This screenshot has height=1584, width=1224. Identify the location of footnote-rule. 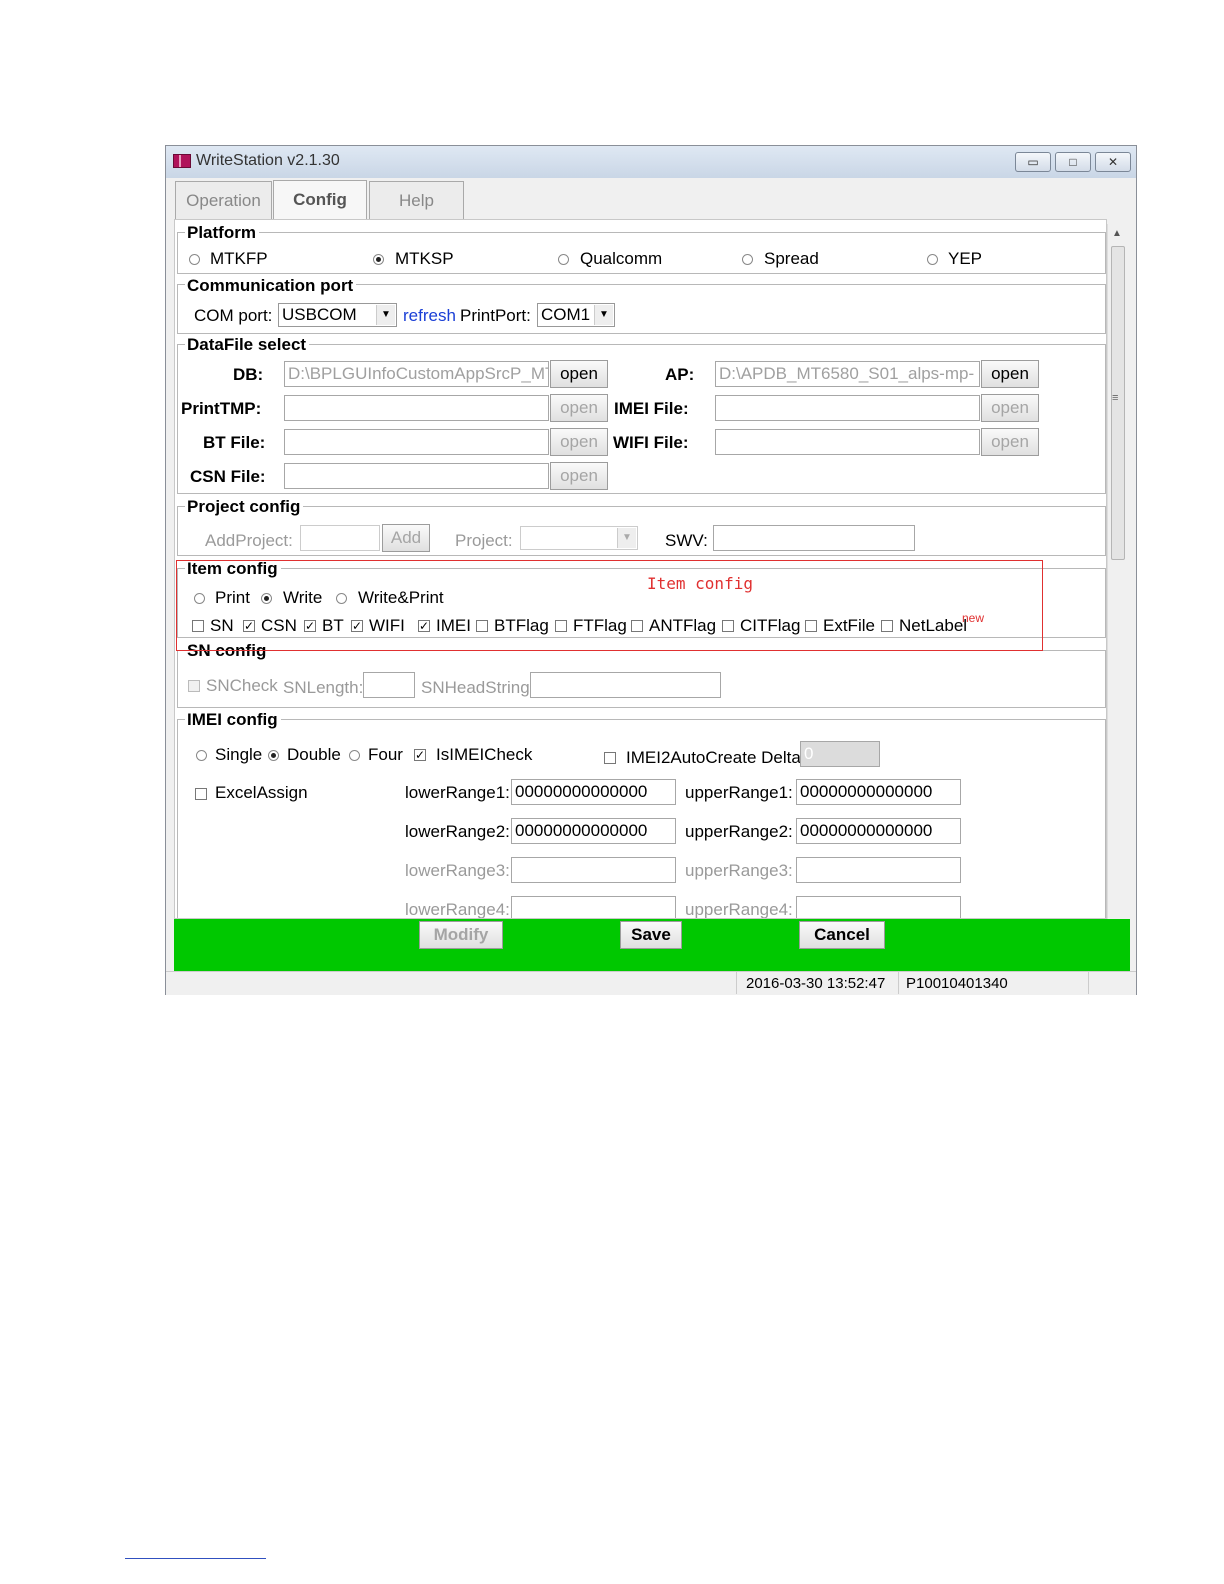
(195, 1558).